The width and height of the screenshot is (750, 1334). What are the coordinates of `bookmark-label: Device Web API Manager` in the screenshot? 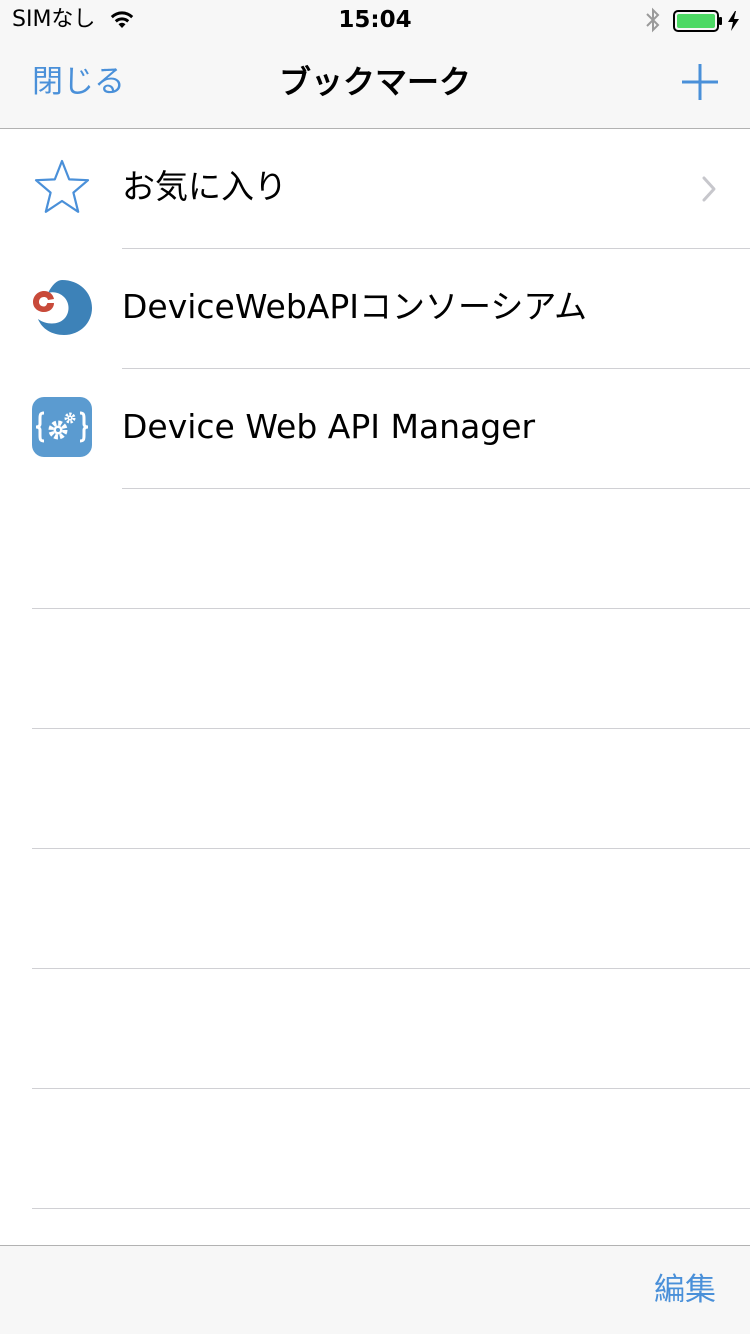 It's located at (329, 426).